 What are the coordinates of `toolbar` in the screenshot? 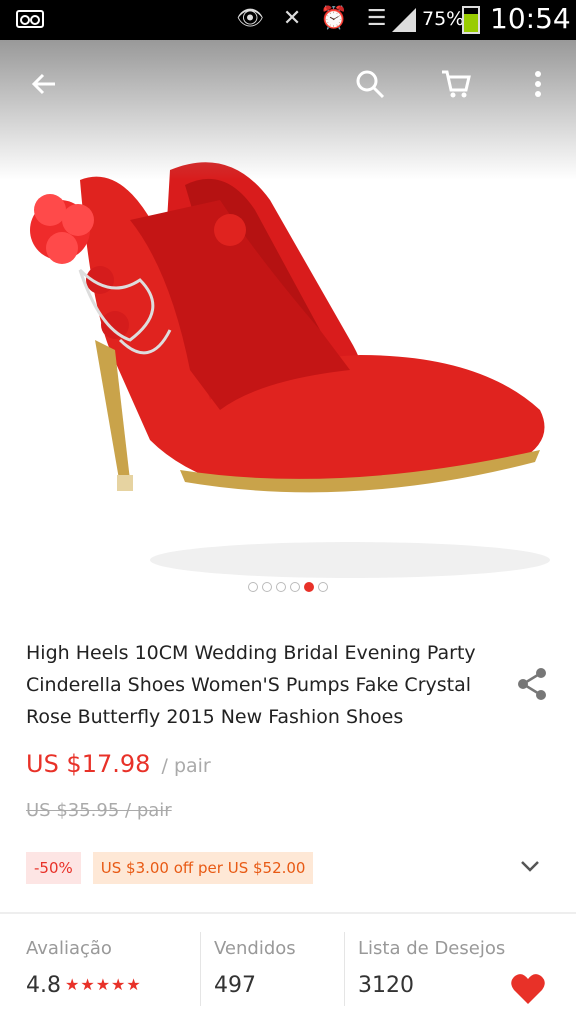 It's located at (288, 84).